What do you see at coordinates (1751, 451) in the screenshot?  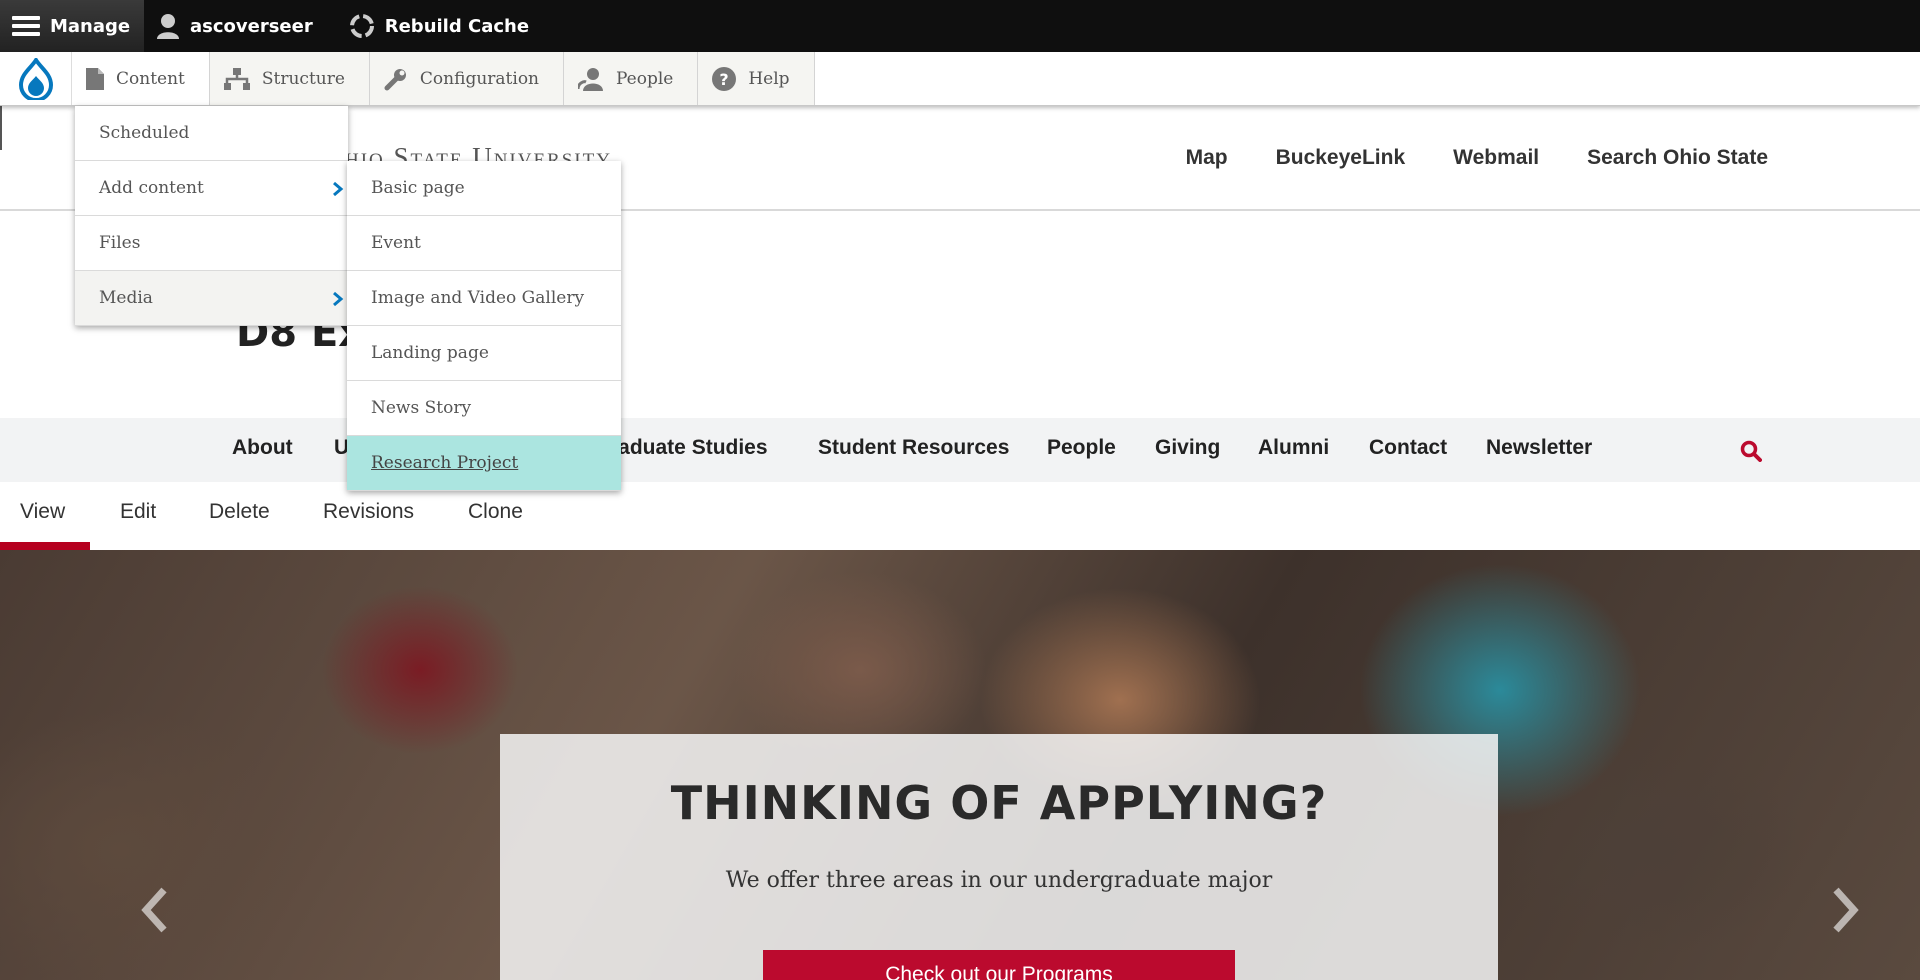 I see `search-icon` at bounding box center [1751, 451].